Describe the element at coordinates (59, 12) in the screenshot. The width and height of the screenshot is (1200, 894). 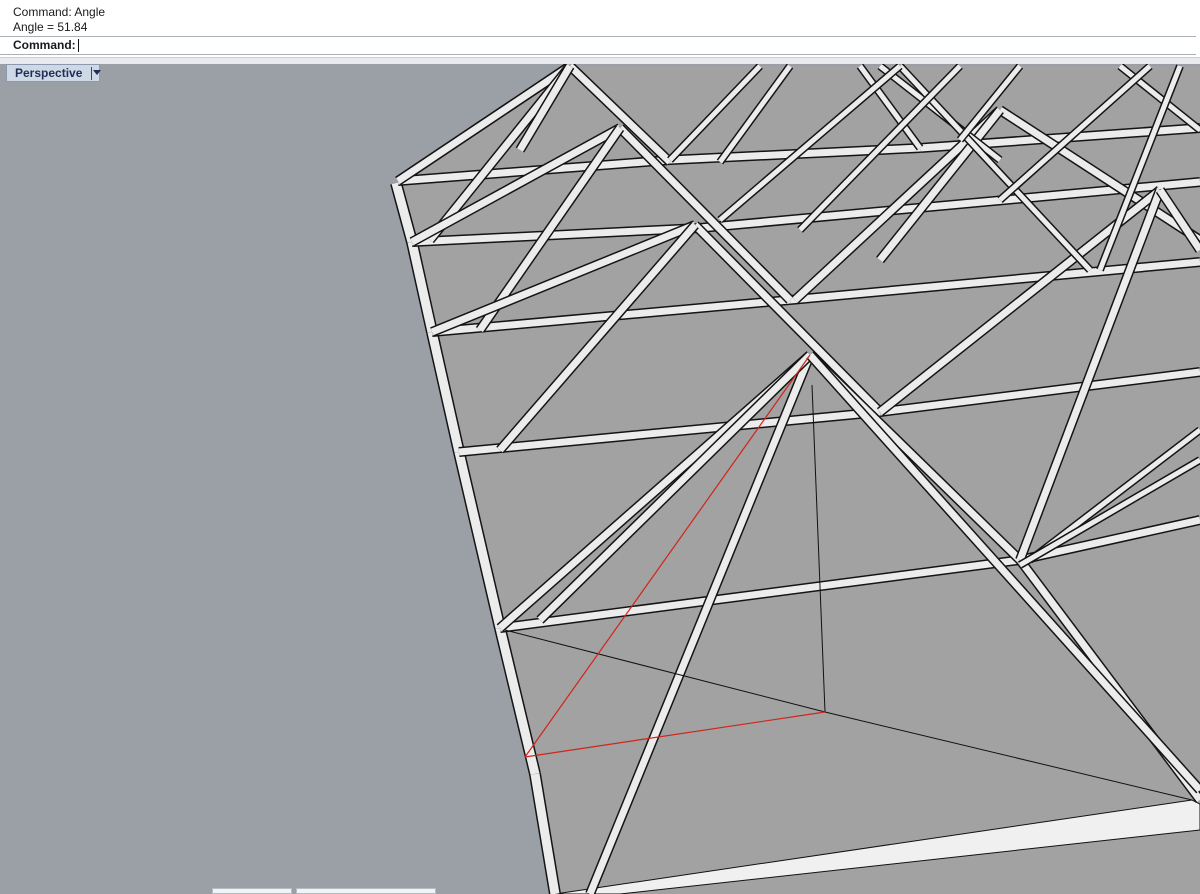
I see `command-history-line: Command: Angle` at that location.